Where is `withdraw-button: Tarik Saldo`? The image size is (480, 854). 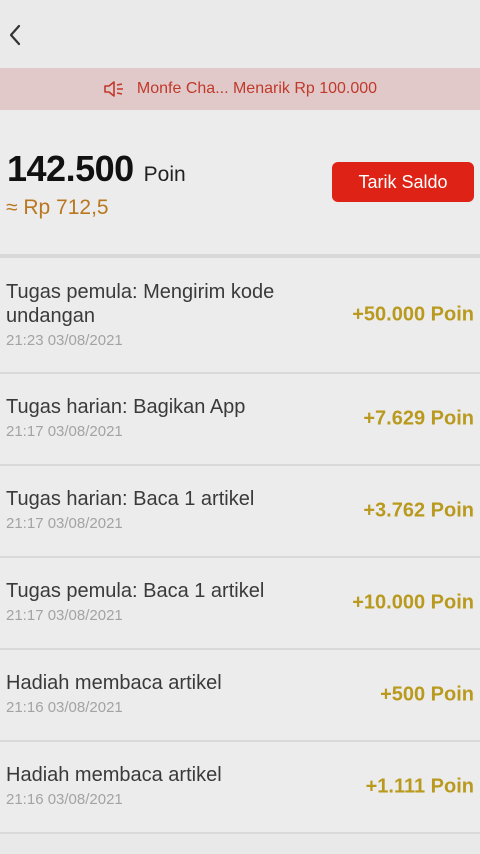 withdraw-button: Tarik Saldo is located at coordinates (403, 182).